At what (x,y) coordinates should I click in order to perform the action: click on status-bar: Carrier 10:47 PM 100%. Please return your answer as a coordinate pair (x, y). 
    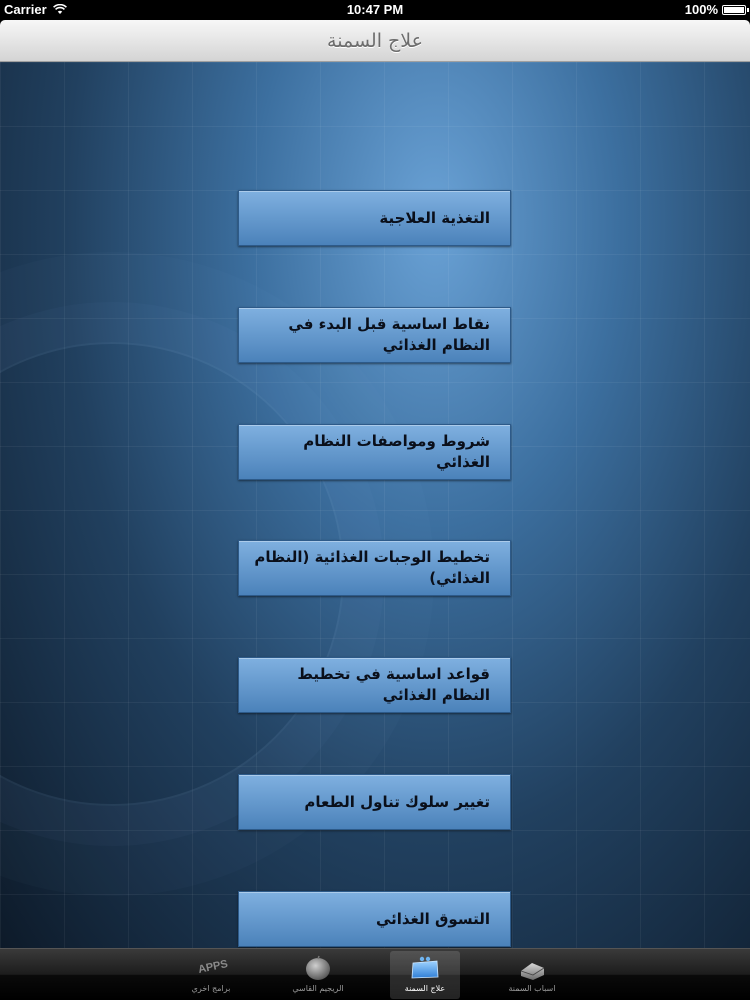
    Looking at the image, I should click on (375, 10).